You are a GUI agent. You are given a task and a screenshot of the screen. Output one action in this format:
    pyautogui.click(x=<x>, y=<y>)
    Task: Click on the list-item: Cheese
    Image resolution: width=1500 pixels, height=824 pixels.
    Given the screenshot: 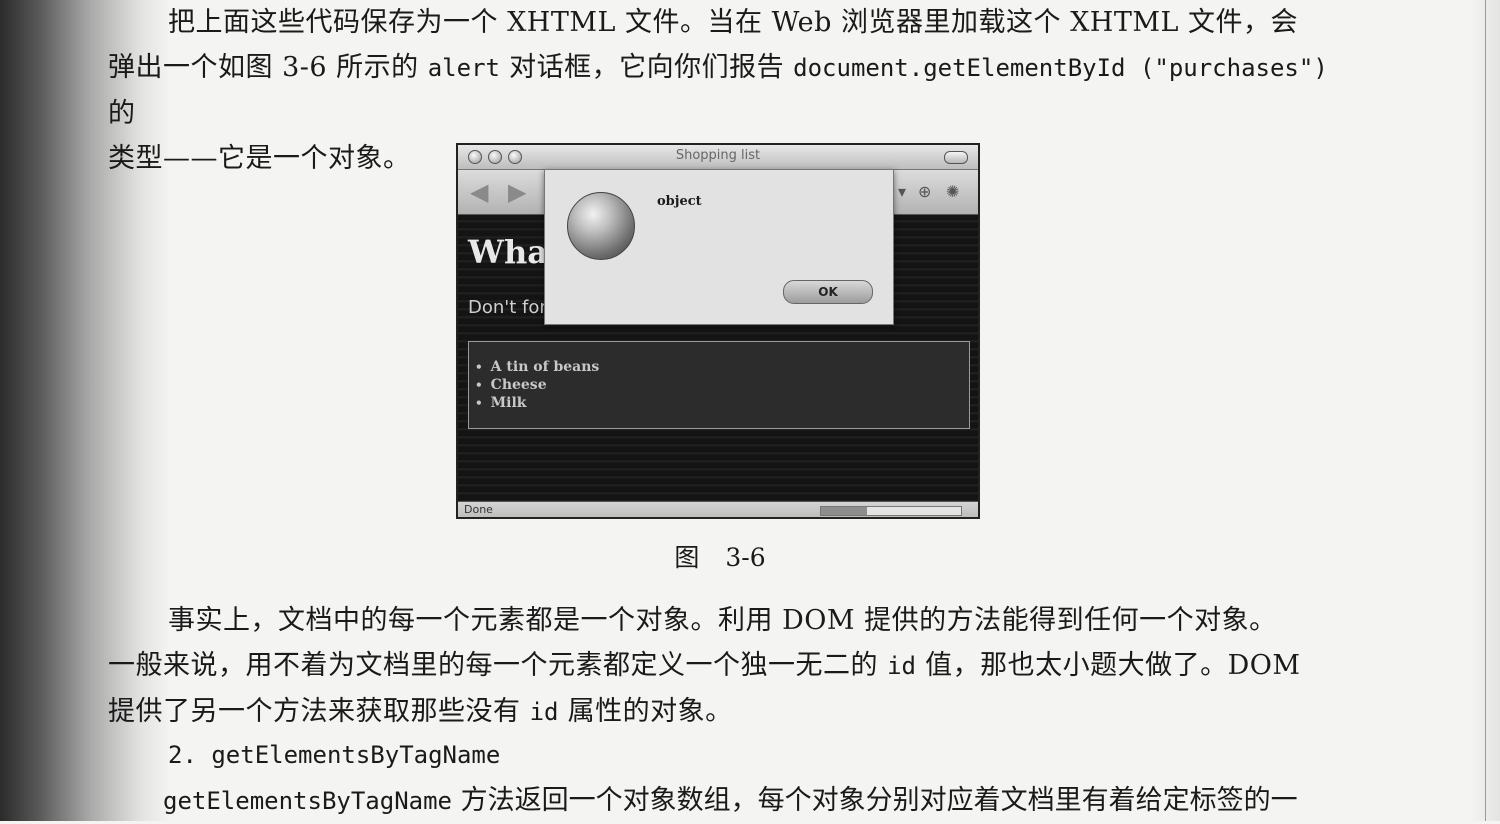 What is the action you would take?
    pyautogui.click(x=722, y=385)
    